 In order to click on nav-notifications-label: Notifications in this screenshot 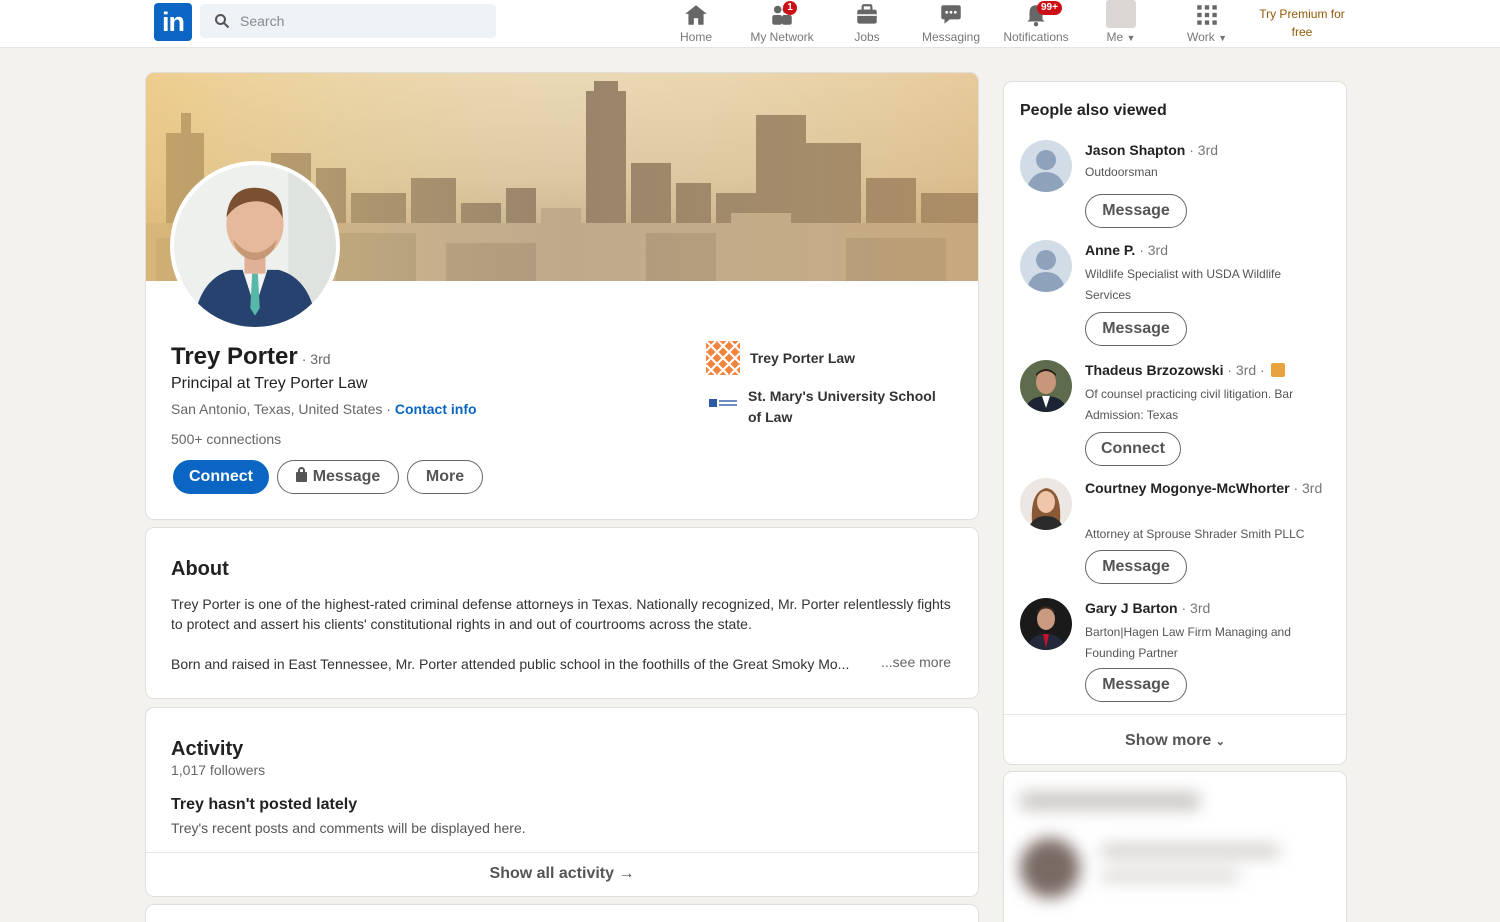, I will do `click(1036, 37)`.